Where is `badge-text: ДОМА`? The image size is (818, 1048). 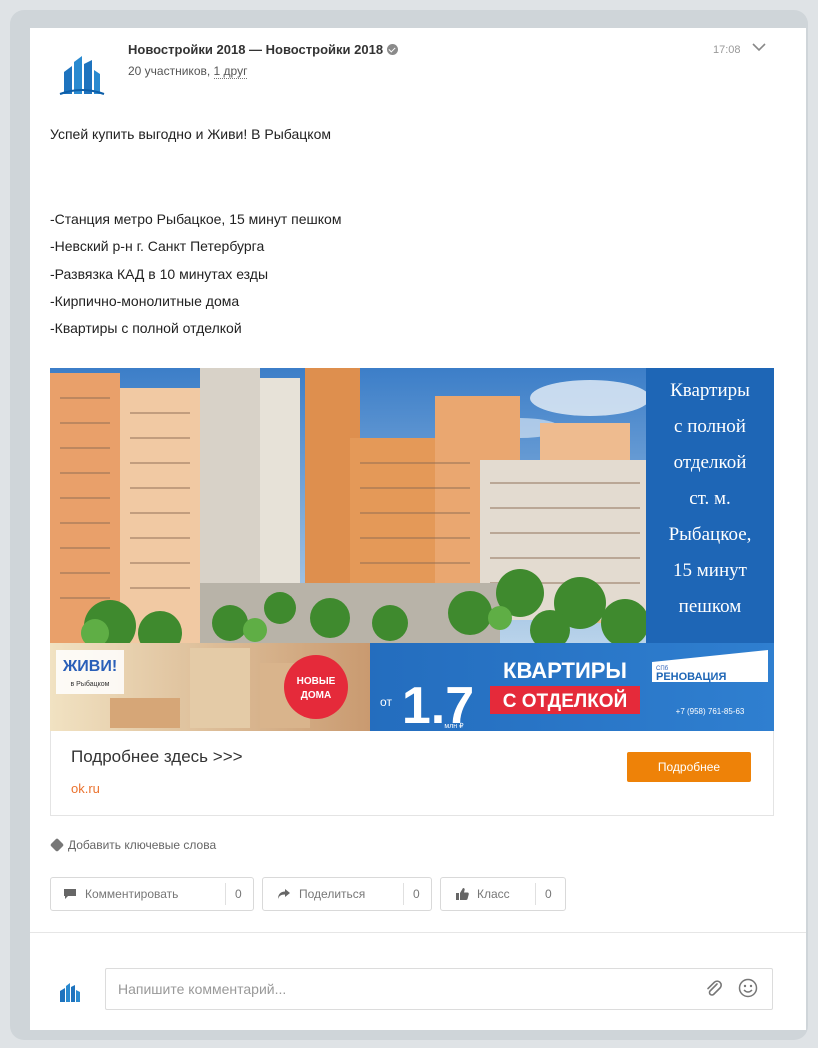 badge-text: ДОМА is located at coordinates (316, 695).